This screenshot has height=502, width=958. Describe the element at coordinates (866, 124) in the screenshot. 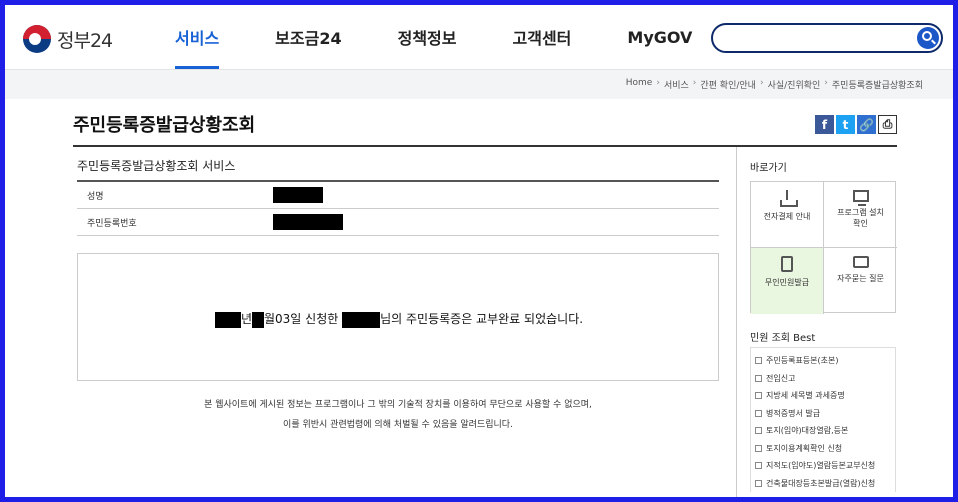

I see `copy-link-button: 🔗` at that location.